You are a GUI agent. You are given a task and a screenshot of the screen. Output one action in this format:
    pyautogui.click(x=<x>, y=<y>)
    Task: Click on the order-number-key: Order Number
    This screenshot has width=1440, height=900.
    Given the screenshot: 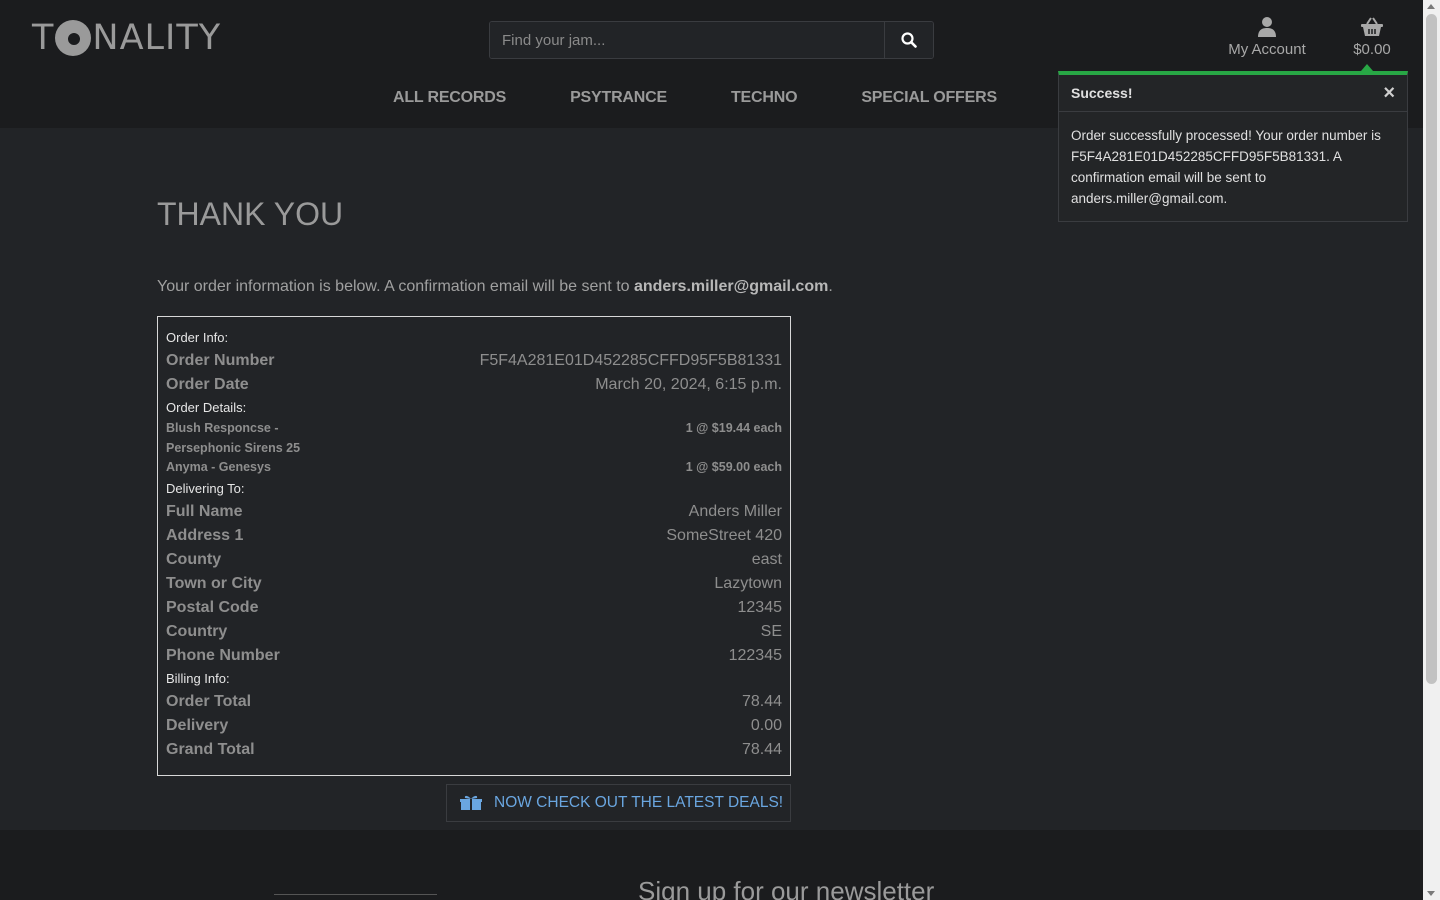 What is the action you would take?
    pyautogui.click(x=220, y=360)
    